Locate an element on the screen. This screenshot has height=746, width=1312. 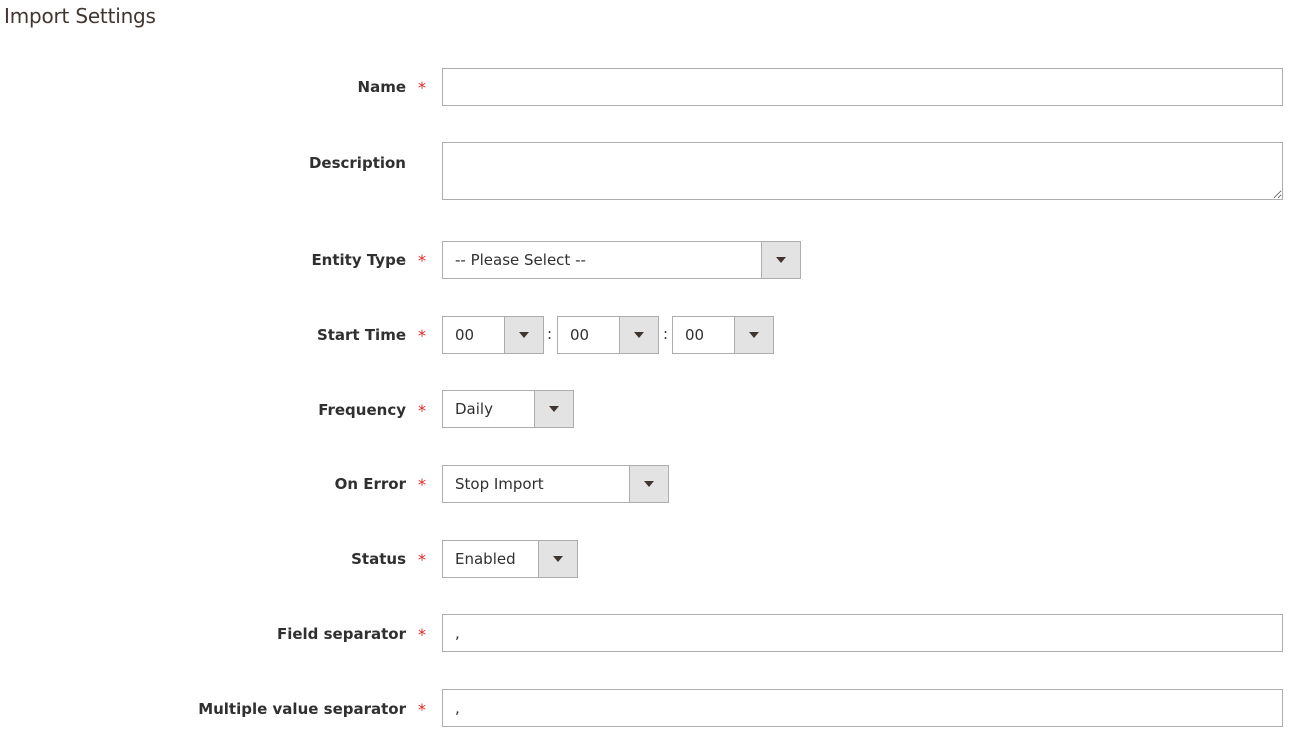
status-select: Enabled is located at coordinates (510, 559).